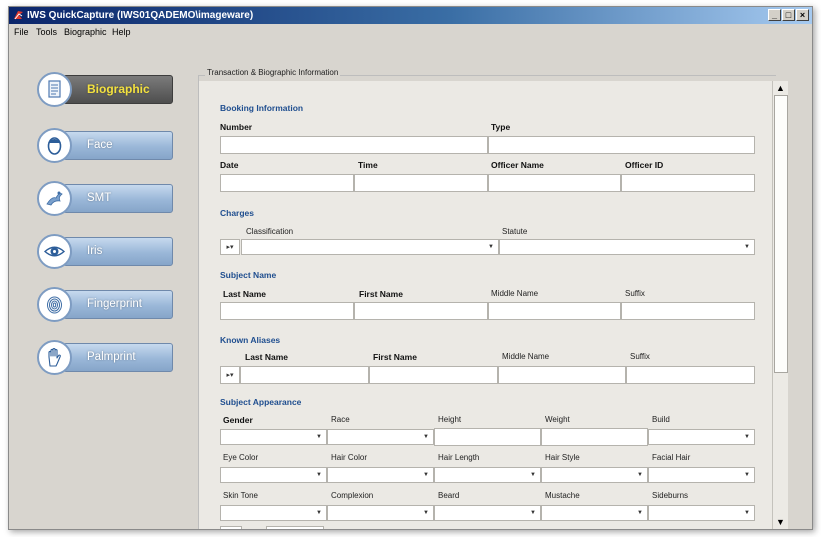  What do you see at coordinates (230, 375) in the screenshot?
I see `aliases-expand-button: ▸▾` at bounding box center [230, 375].